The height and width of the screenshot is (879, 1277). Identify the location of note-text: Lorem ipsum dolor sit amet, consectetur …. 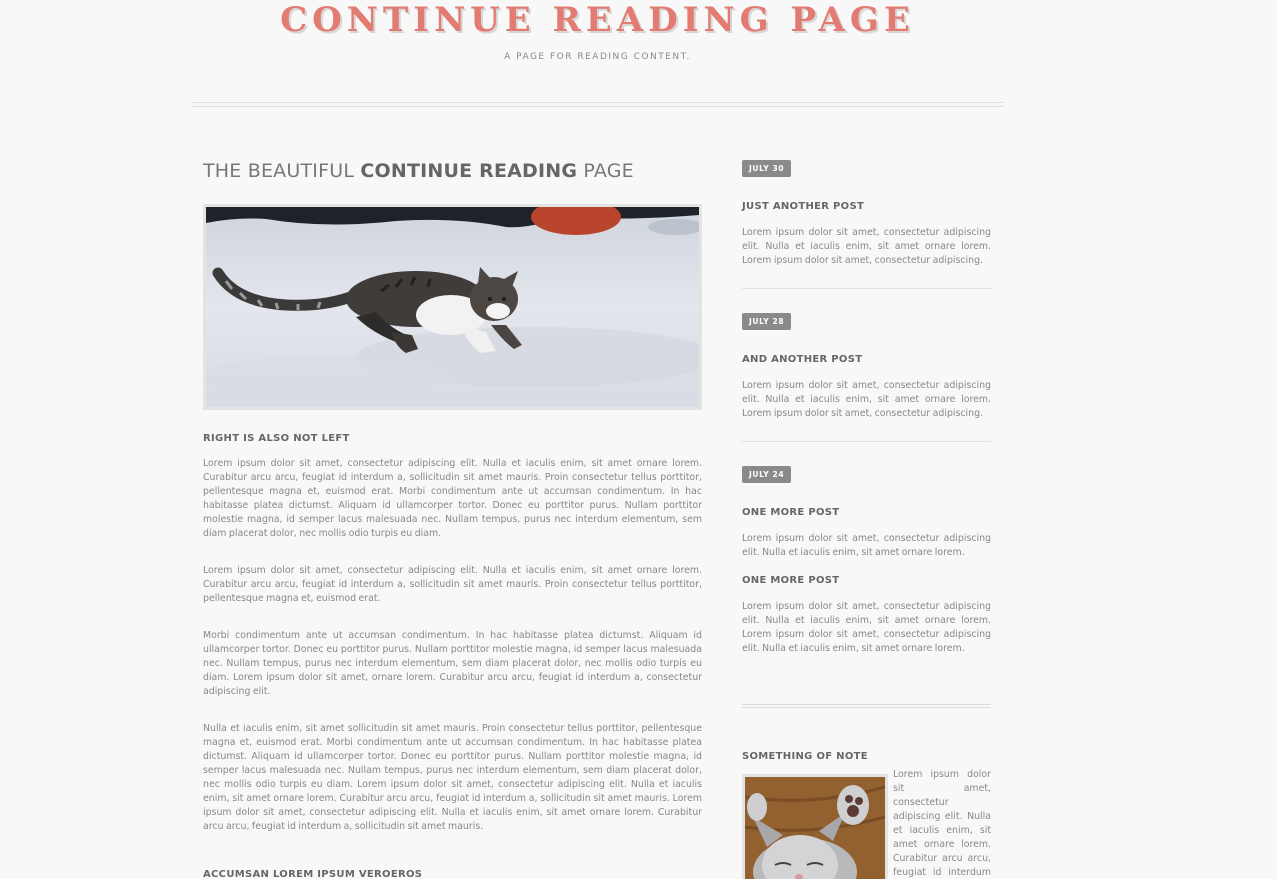
(942, 823).